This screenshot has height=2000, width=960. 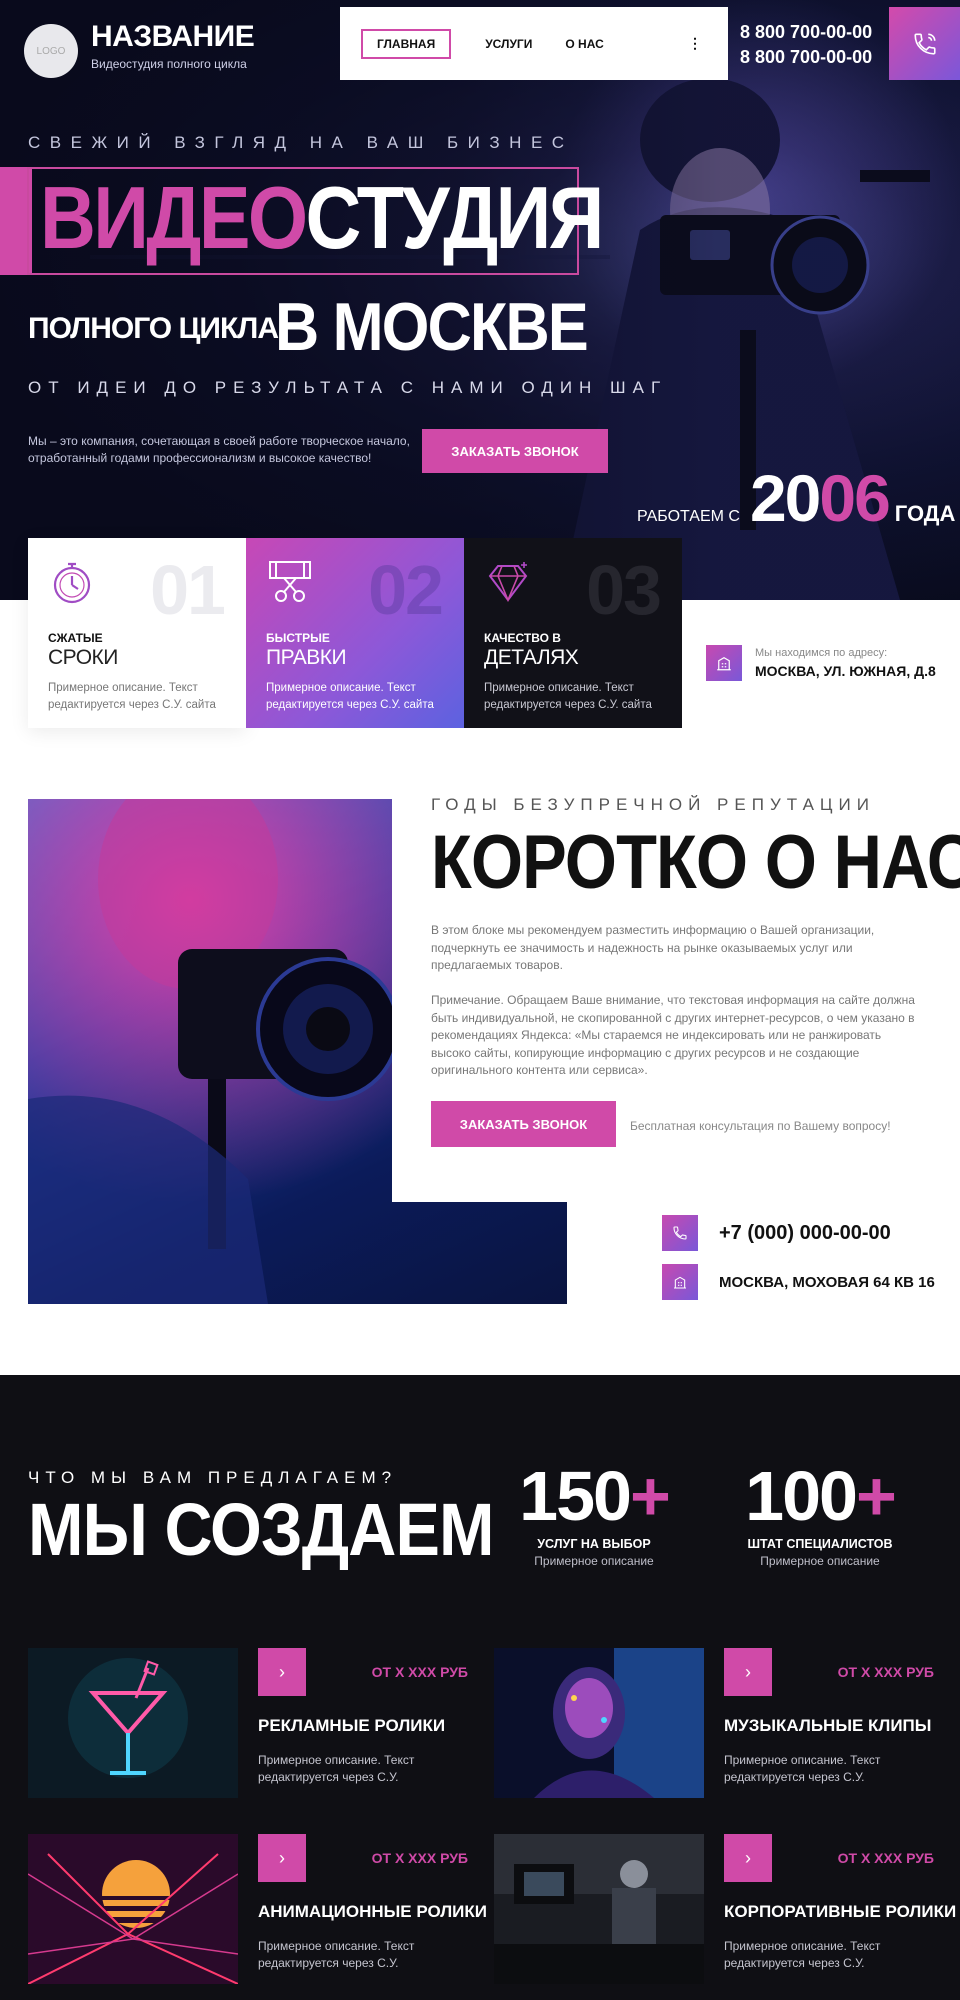 What do you see at coordinates (523, 1124) in the screenshot?
I see `about-callback-button: ЗАКАЗАТЬ ЗВОНОК` at bounding box center [523, 1124].